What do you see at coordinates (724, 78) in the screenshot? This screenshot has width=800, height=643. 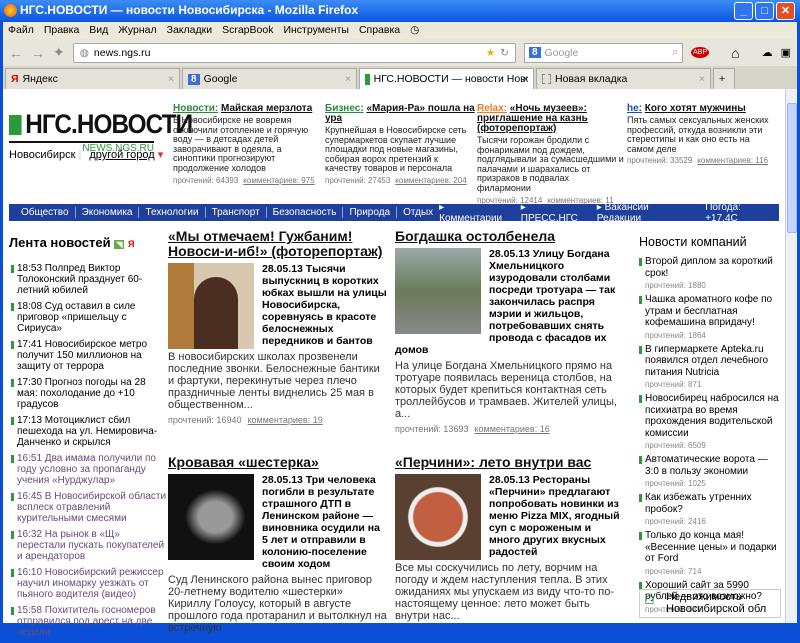 I see `new-tab-button: +` at bounding box center [724, 78].